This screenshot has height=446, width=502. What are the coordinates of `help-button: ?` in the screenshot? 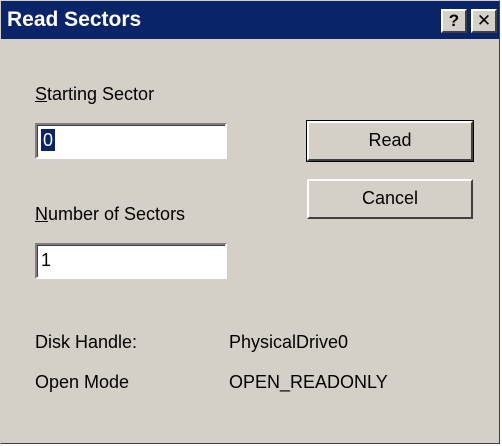 It's located at (454, 21).